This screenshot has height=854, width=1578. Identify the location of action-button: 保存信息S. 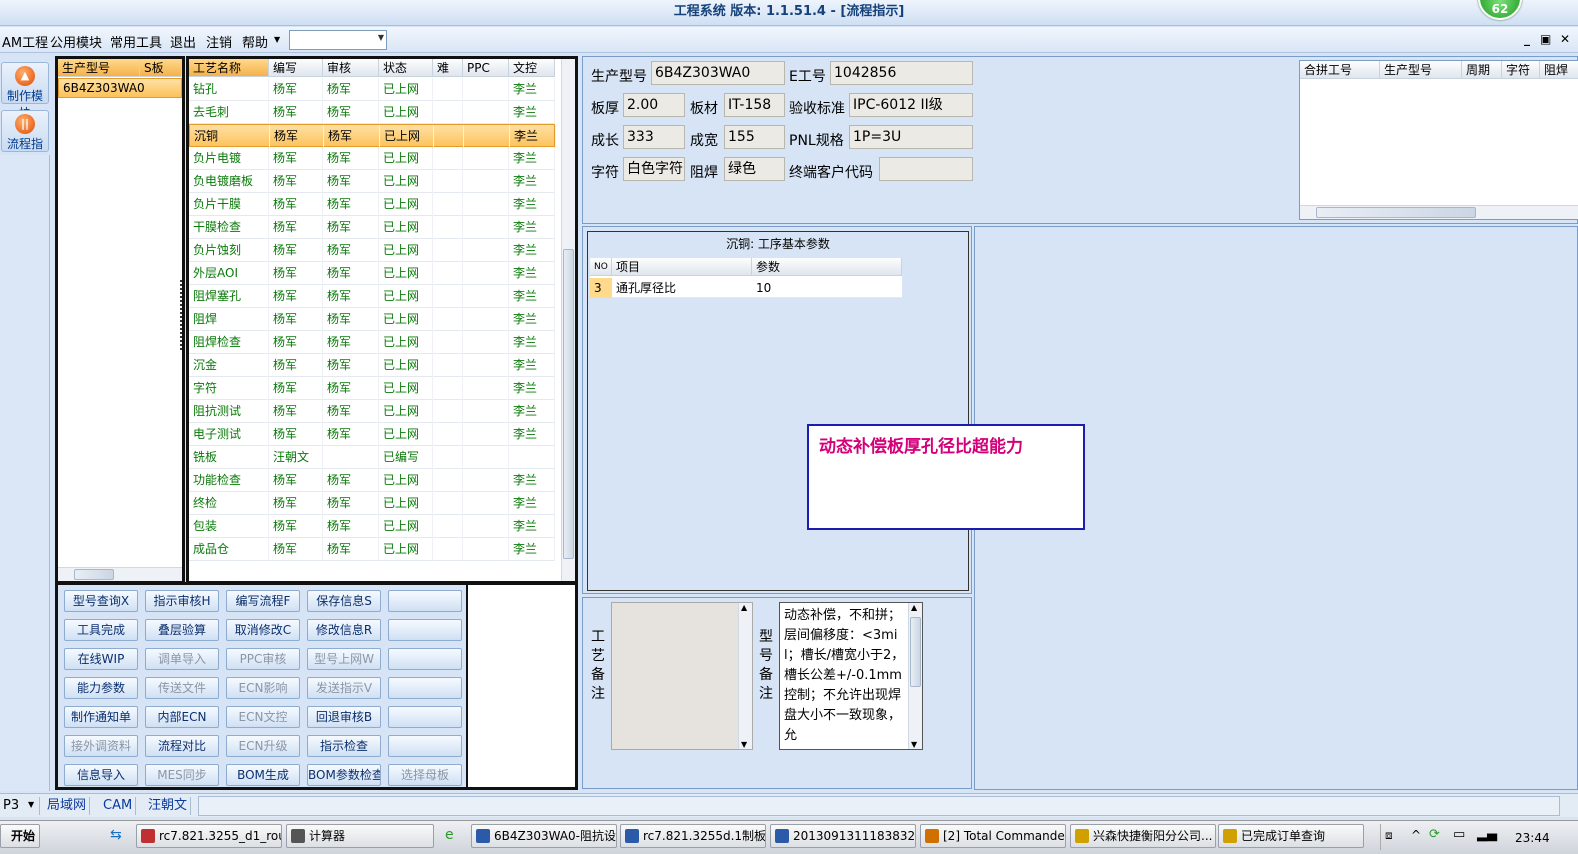
(344, 601).